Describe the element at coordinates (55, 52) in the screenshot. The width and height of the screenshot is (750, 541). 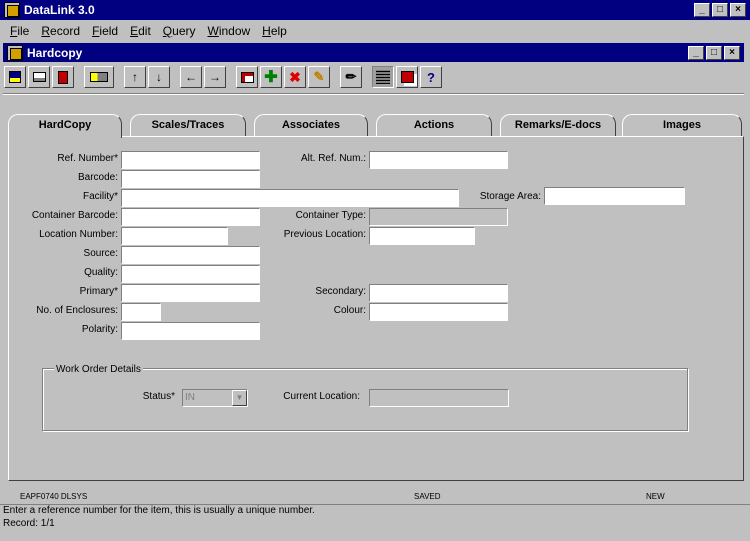
I see `window-title: Hardcopy` at that location.